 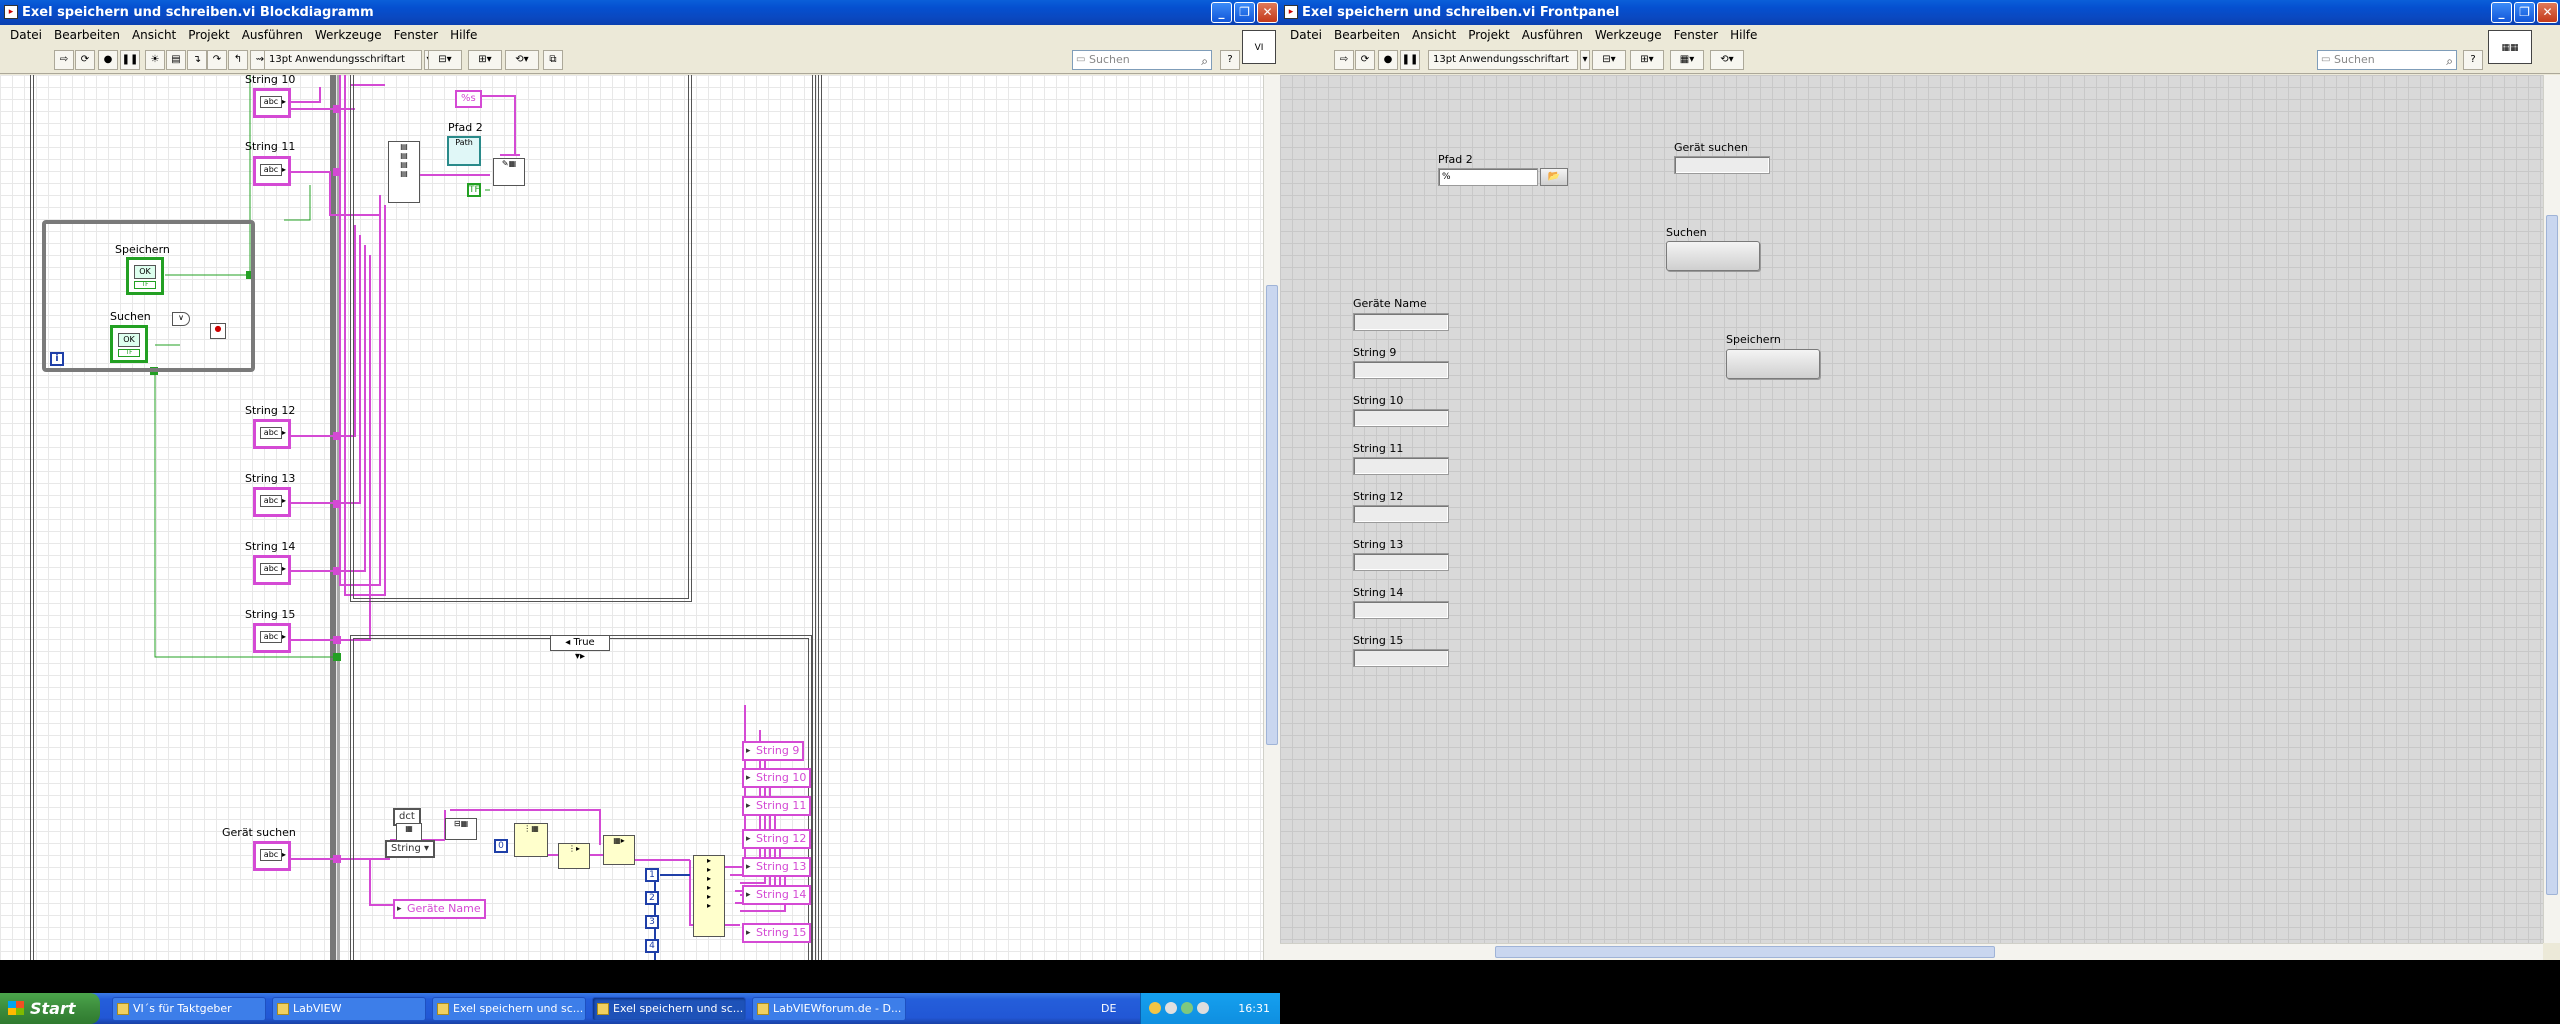 What do you see at coordinates (155, 60) in the screenshot?
I see `highlight-execution-icon: ☀` at bounding box center [155, 60].